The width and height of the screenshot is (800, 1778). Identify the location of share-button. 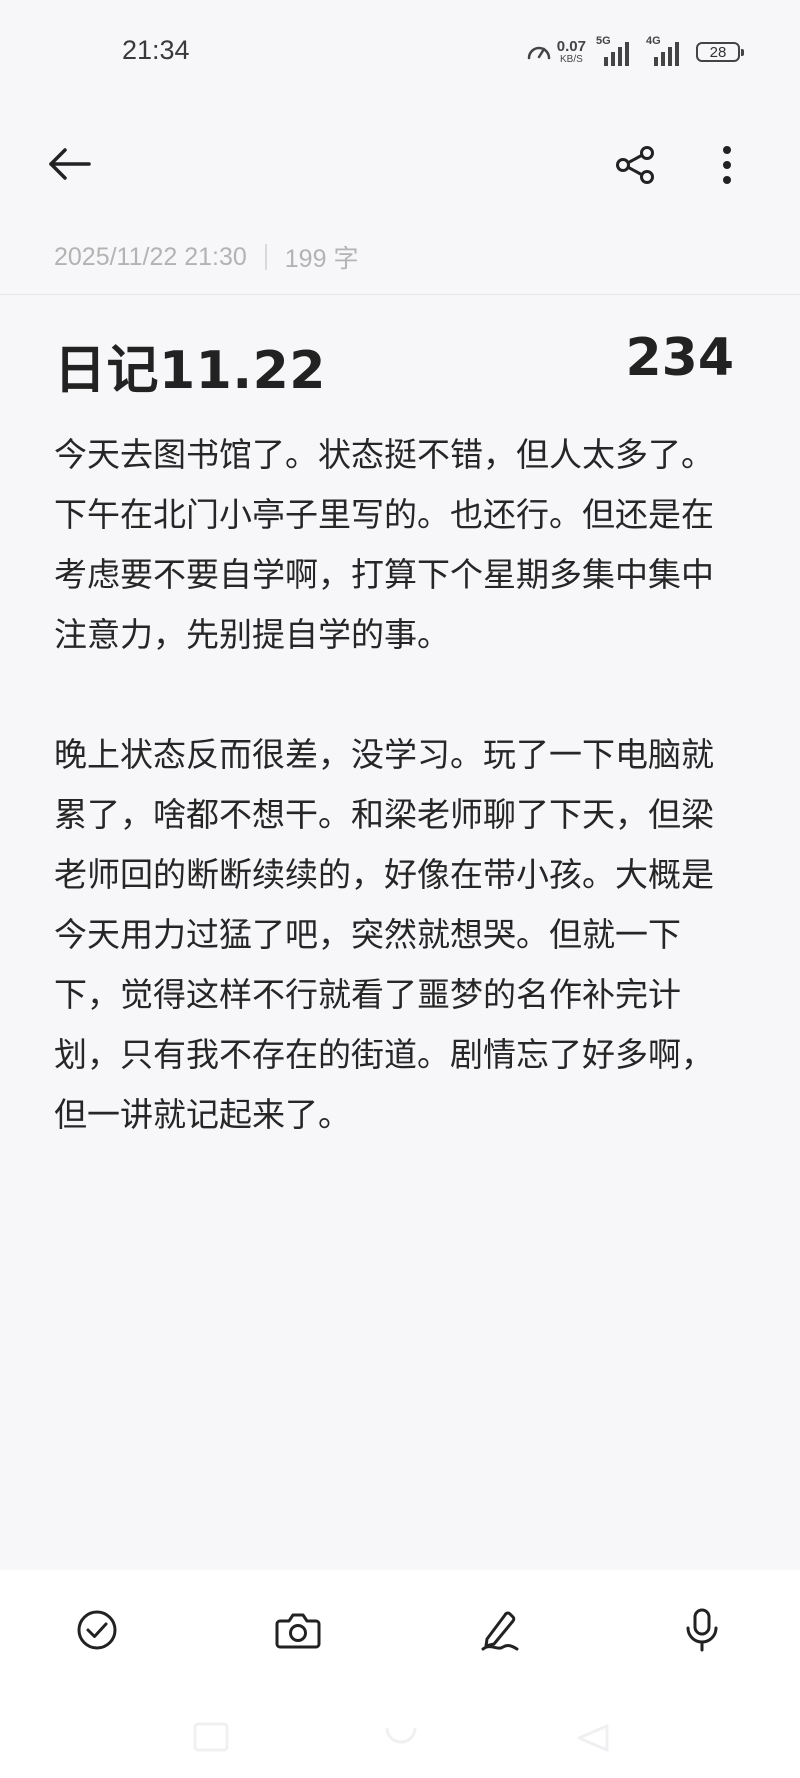
(635, 165).